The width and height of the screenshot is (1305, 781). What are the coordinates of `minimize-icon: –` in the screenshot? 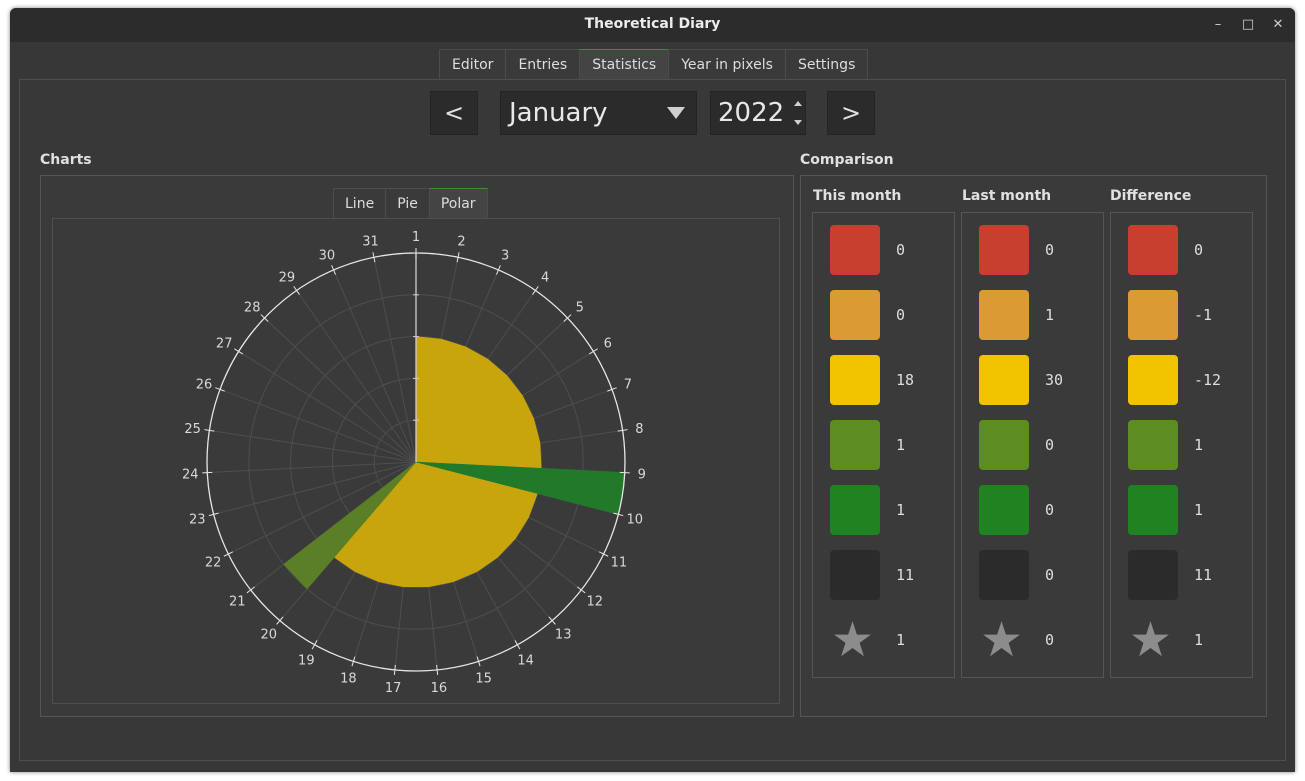 It's located at (1218, 24).